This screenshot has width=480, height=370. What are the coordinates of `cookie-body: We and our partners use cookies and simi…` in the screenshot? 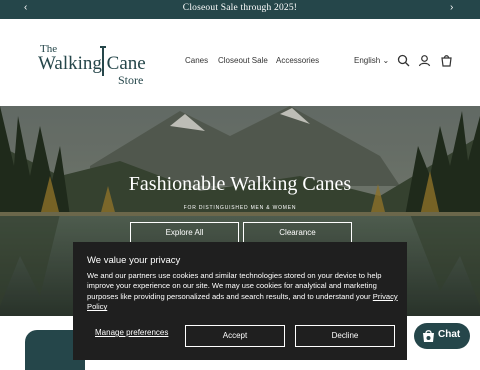 It's located at (234, 286).